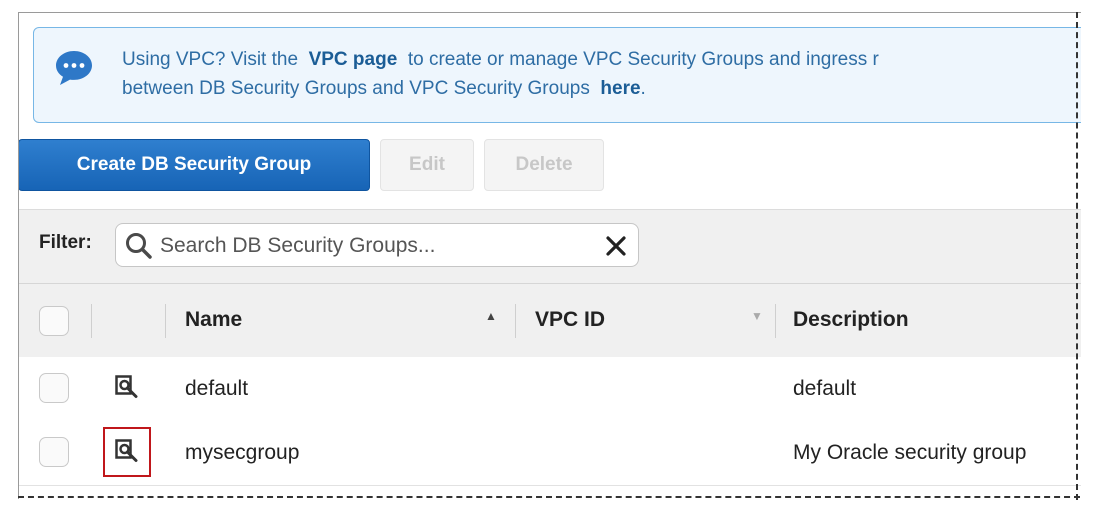 Image resolution: width=1094 pixels, height=514 pixels. I want to click on column-header-vpc-id: VPC ID, so click(570, 320).